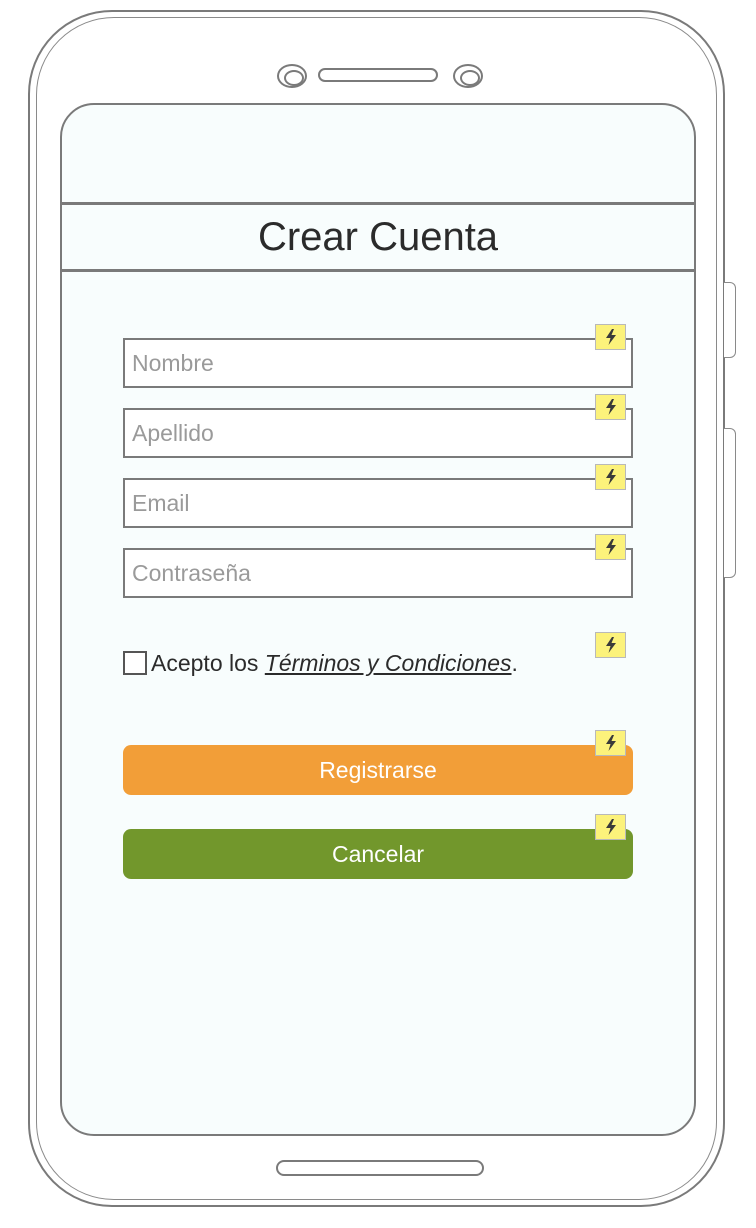 This screenshot has width=756, height=1228. Describe the element at coordinates (135, 663) in the screenshot. I see `terms-checkbox` at that location.